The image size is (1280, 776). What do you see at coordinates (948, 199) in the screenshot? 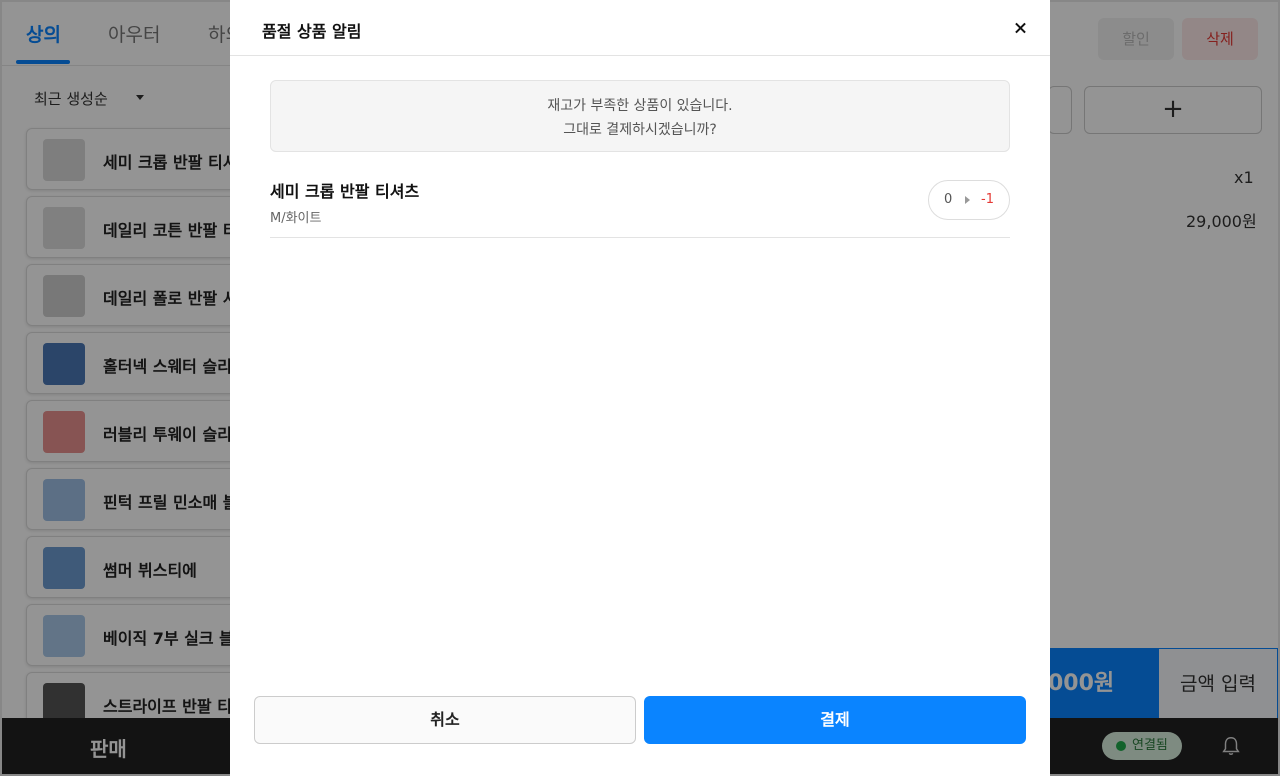
I see `stock-before: 0` at bounding box center [948, 199].